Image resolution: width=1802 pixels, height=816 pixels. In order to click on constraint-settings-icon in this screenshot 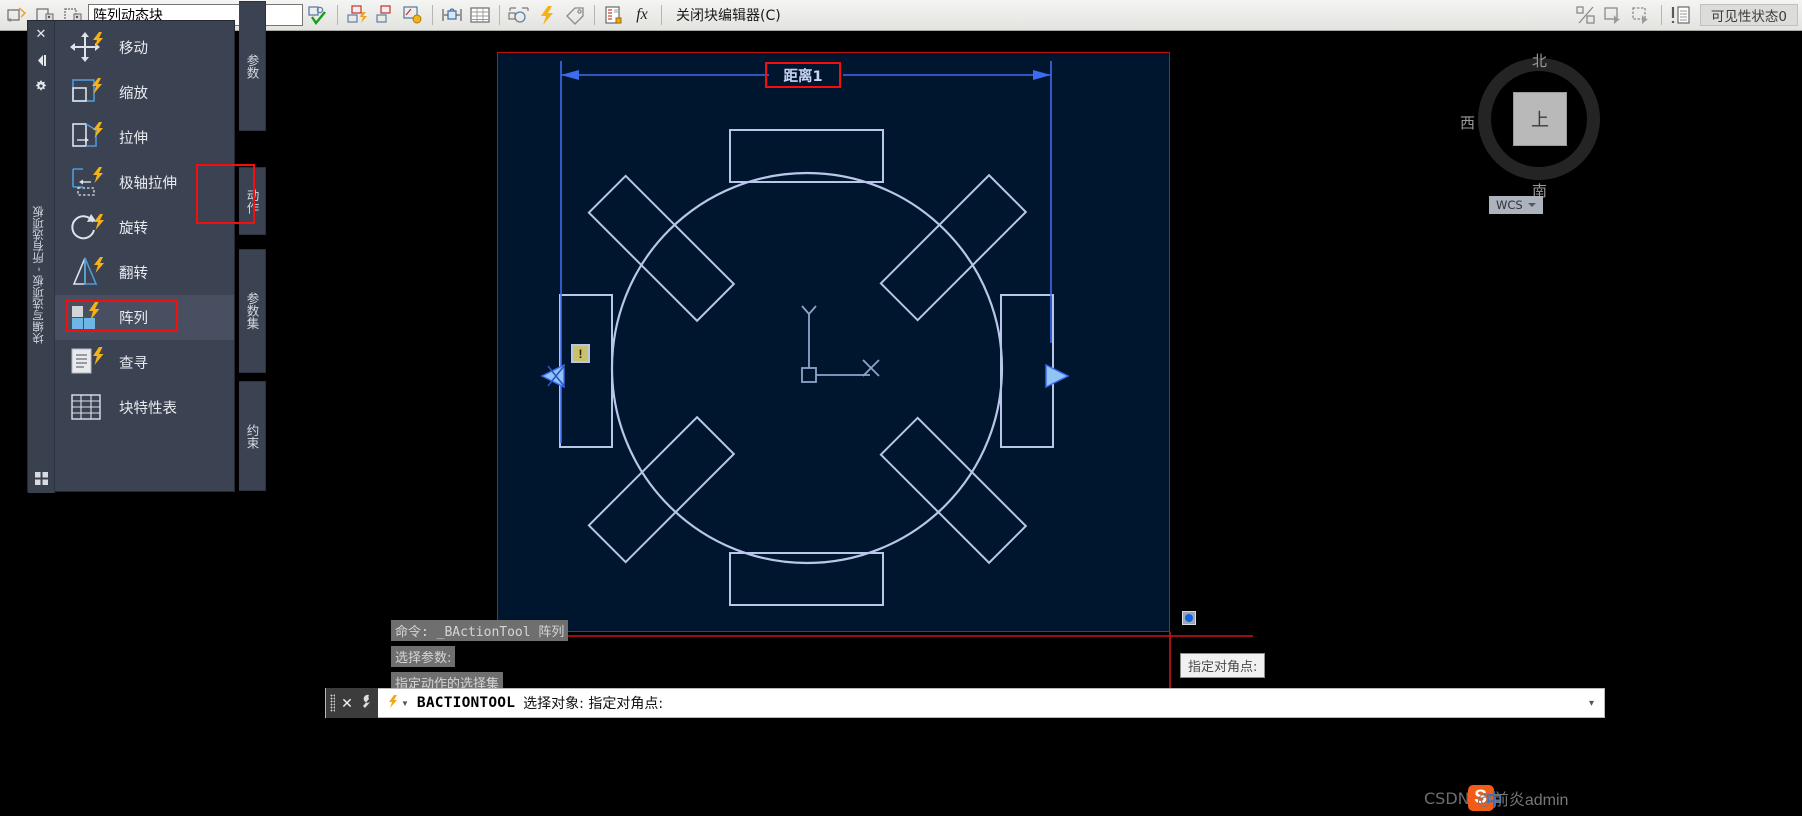, I will do `click(413, 15)`.